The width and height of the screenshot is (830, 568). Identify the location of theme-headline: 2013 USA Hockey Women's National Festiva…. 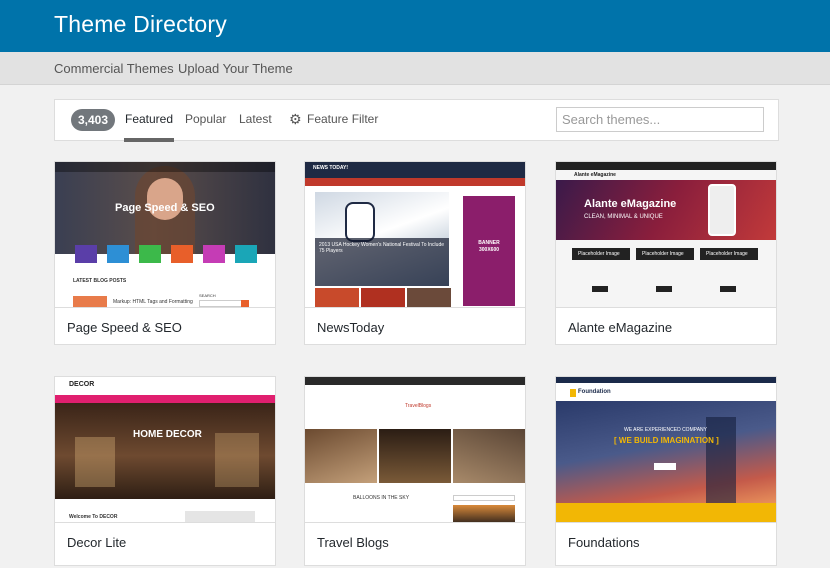
(381, 248).